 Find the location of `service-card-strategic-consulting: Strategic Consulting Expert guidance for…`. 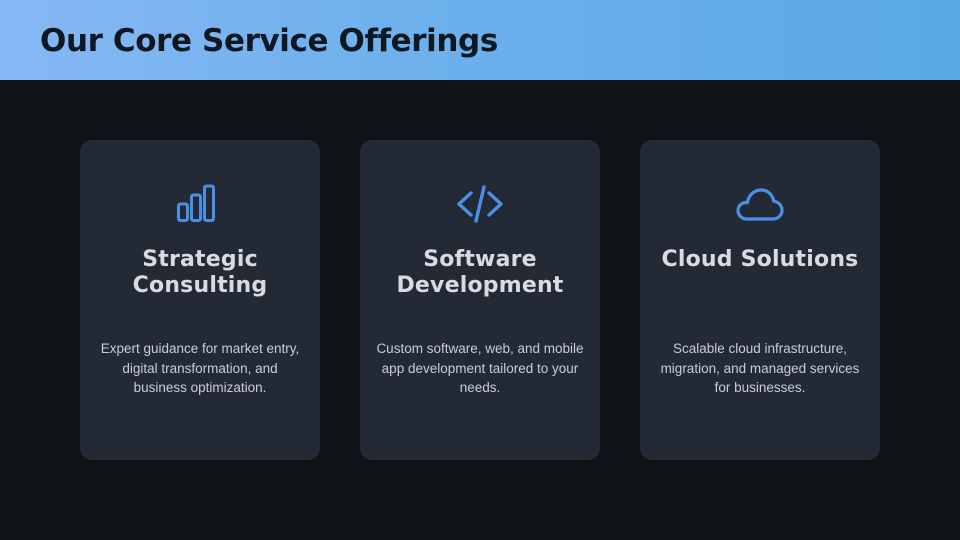

service-card-strategic-consulting: Strategic Consulting Expert guidance for… is located at coordinates (200, 300).